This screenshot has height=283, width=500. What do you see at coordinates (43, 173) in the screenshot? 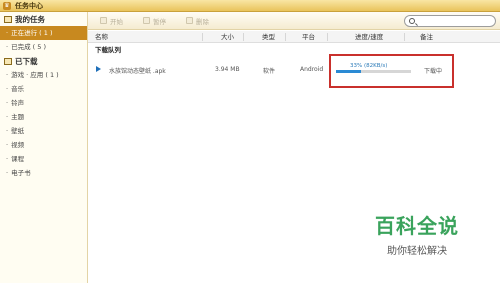
I see `sidebar-item-ebooks: · 电子书` at bounding box center [43, 173].